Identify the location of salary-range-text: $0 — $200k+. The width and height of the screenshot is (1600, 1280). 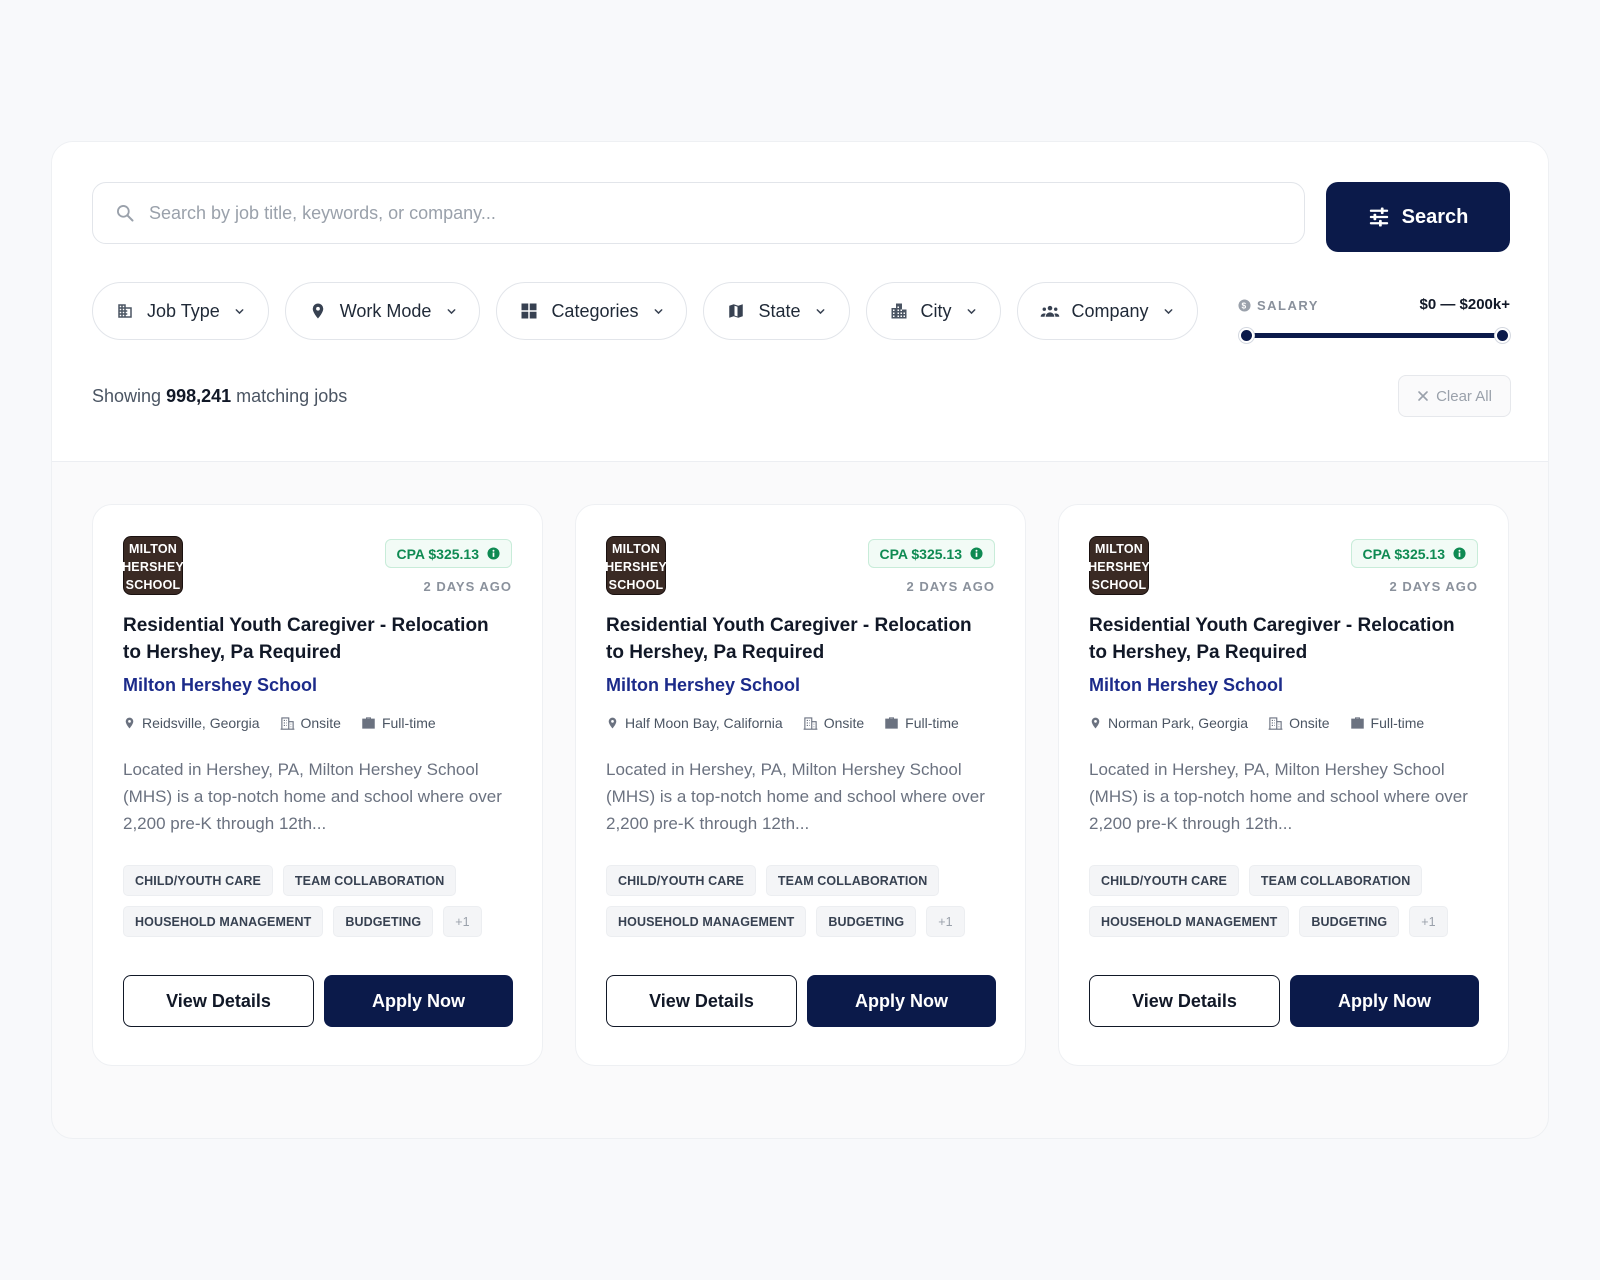
(1465, 304).